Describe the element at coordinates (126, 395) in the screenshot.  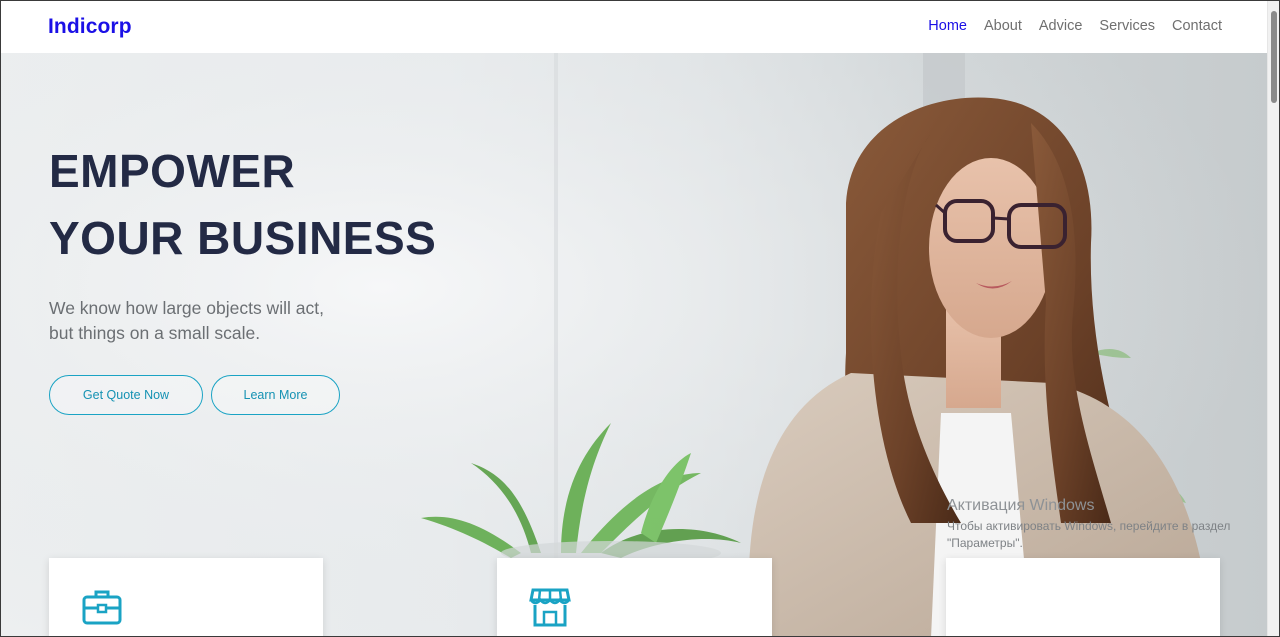
I see `get-quote-button: Get Quote Now` at that location.